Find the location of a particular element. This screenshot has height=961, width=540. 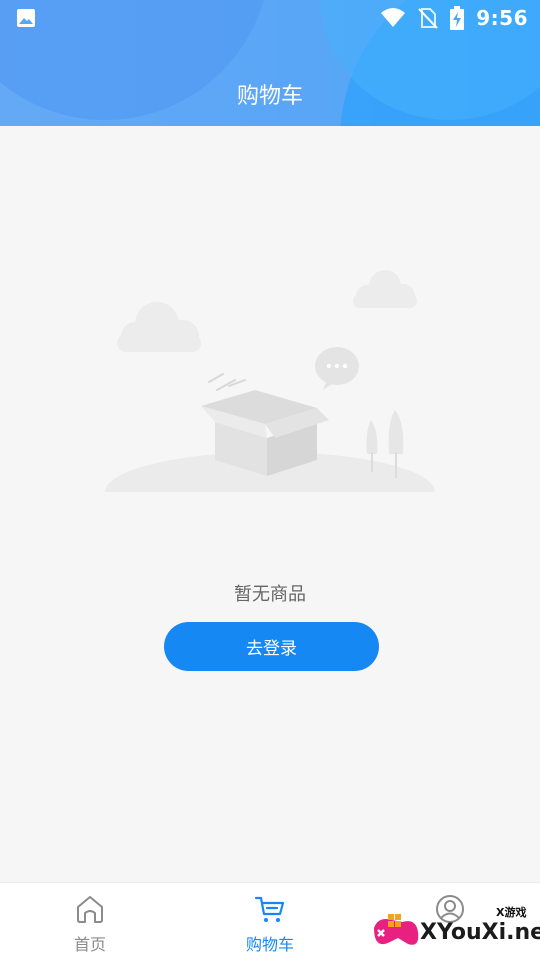

gamepad-logo-icon is located at coordinates (396, 929).